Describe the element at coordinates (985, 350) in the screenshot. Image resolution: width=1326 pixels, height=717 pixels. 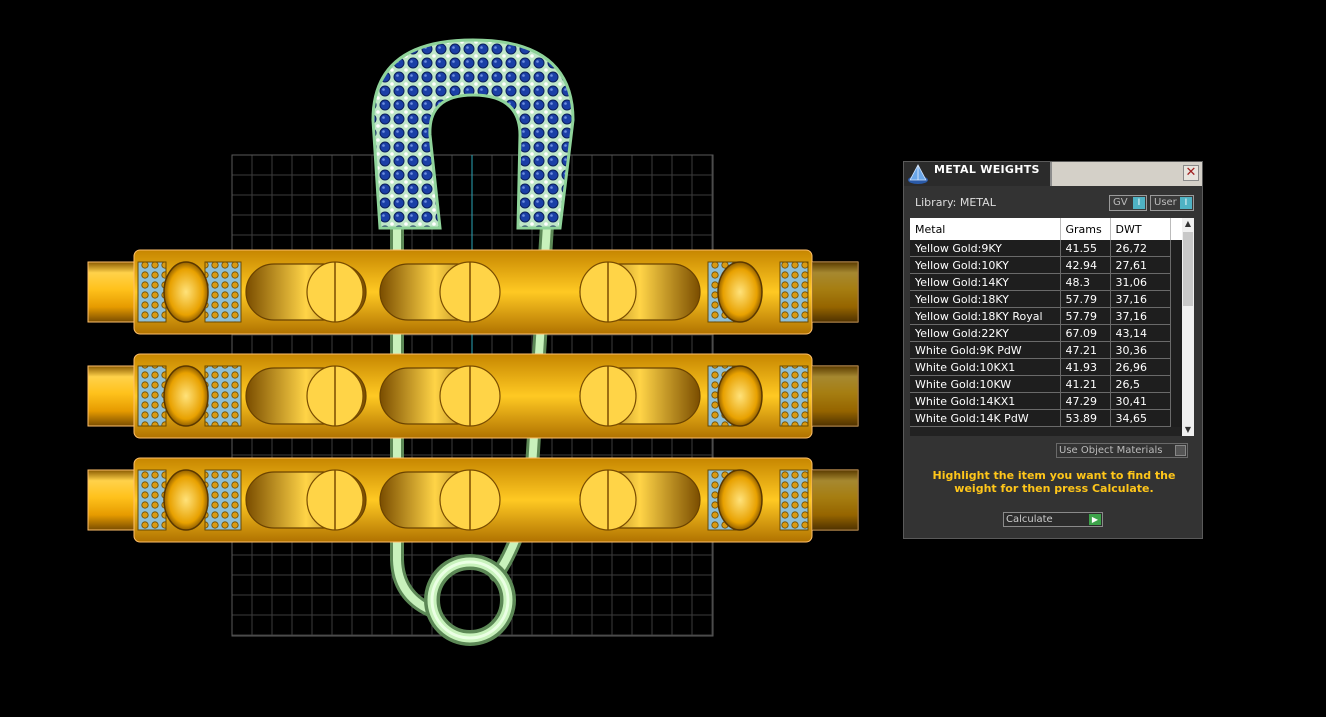
I see `metal-name-cell: White Gold:9K PdW` at that location.